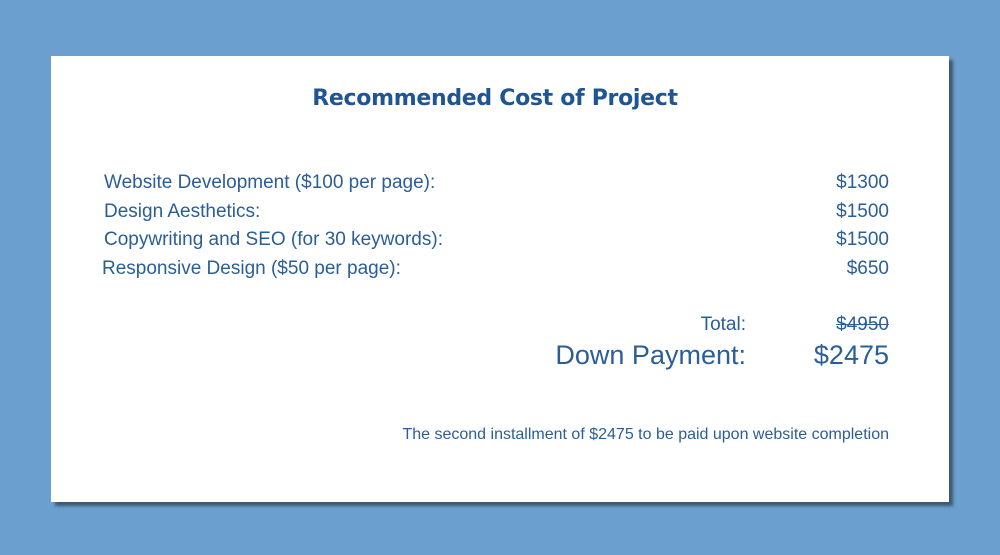  I want to click on page-title: Recommended Cost of Project, so click(495, 98).